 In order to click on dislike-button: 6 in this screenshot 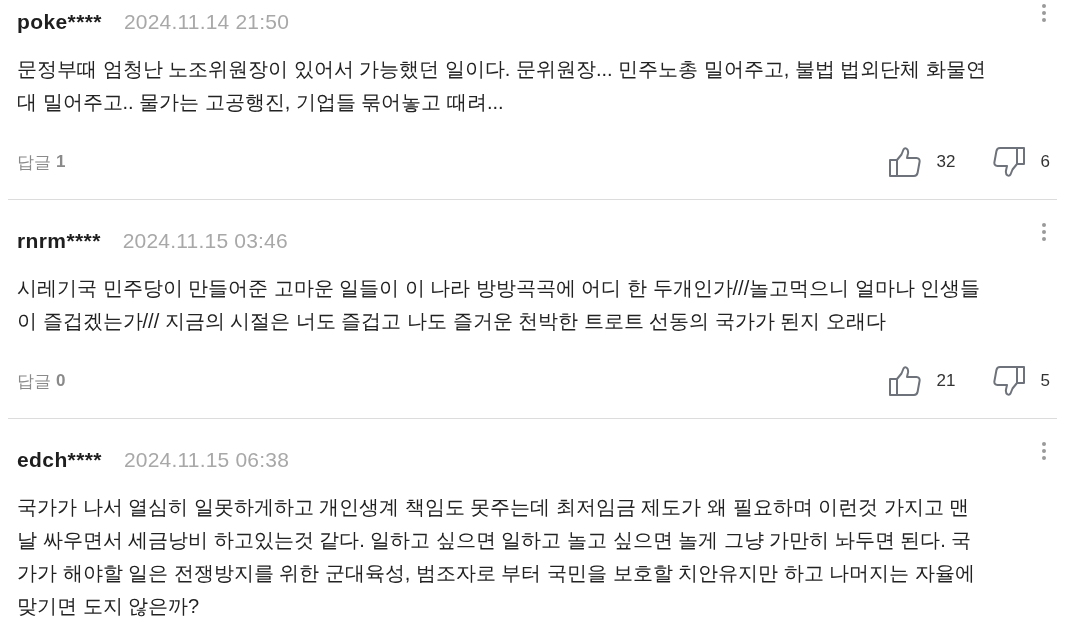, I will do `click(1021, 162)`.